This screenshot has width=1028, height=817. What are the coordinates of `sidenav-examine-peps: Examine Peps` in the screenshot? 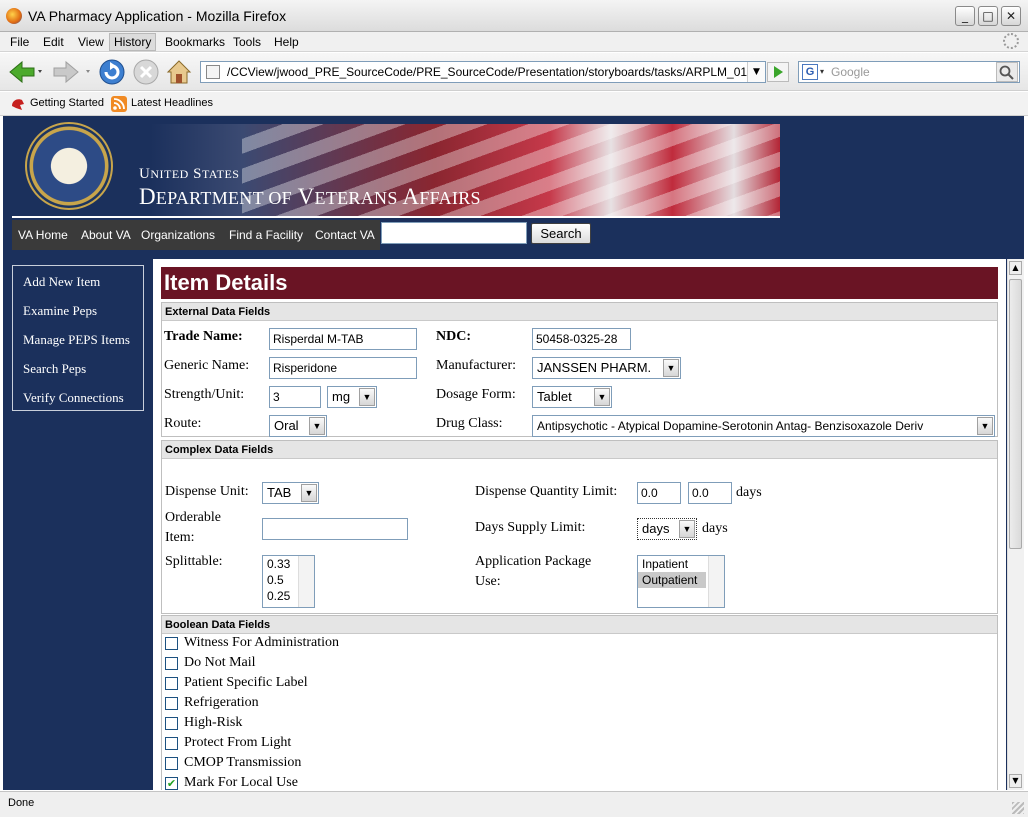 It's located at (60, 311).